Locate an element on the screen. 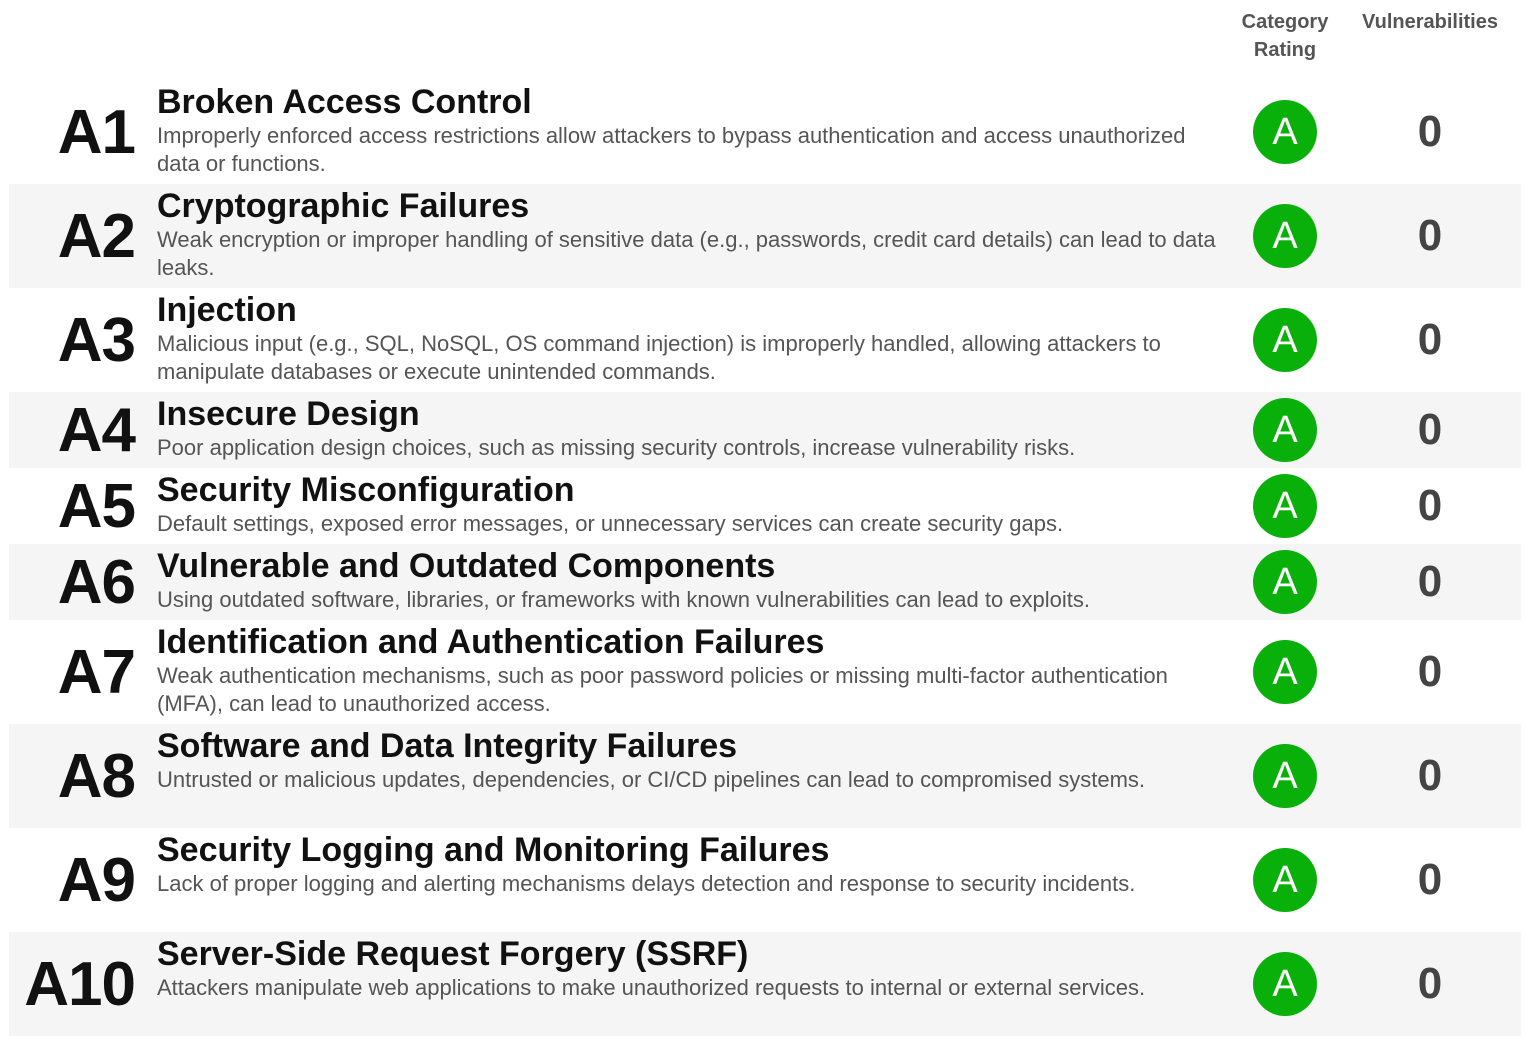 The width and height of the screenshot is (1525, 1050). category-code: A4 is located at coordinates (96, 430).